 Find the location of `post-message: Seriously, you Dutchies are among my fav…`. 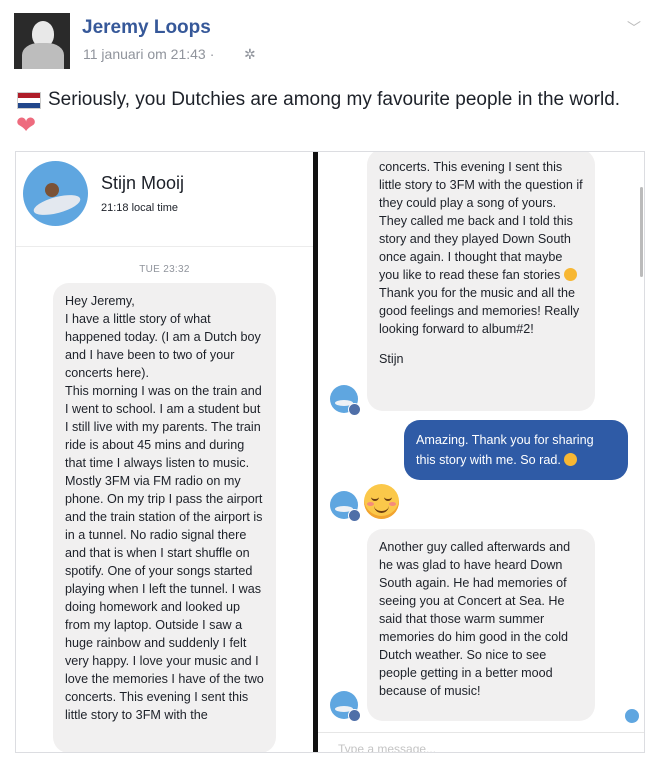

post-message: Seriously, you Dutchies are among my fav… is located at coordinates (334, 99).